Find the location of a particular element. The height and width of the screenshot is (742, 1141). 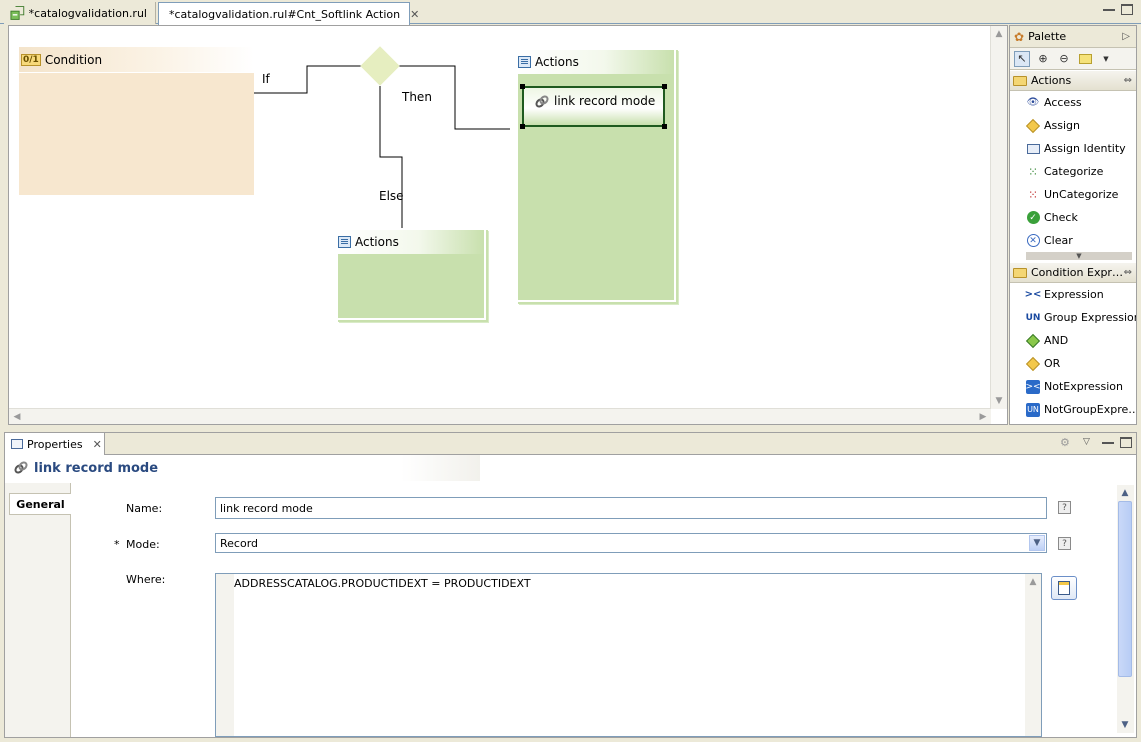

check-icon: ✓ is located at coordinates (1033, 218).